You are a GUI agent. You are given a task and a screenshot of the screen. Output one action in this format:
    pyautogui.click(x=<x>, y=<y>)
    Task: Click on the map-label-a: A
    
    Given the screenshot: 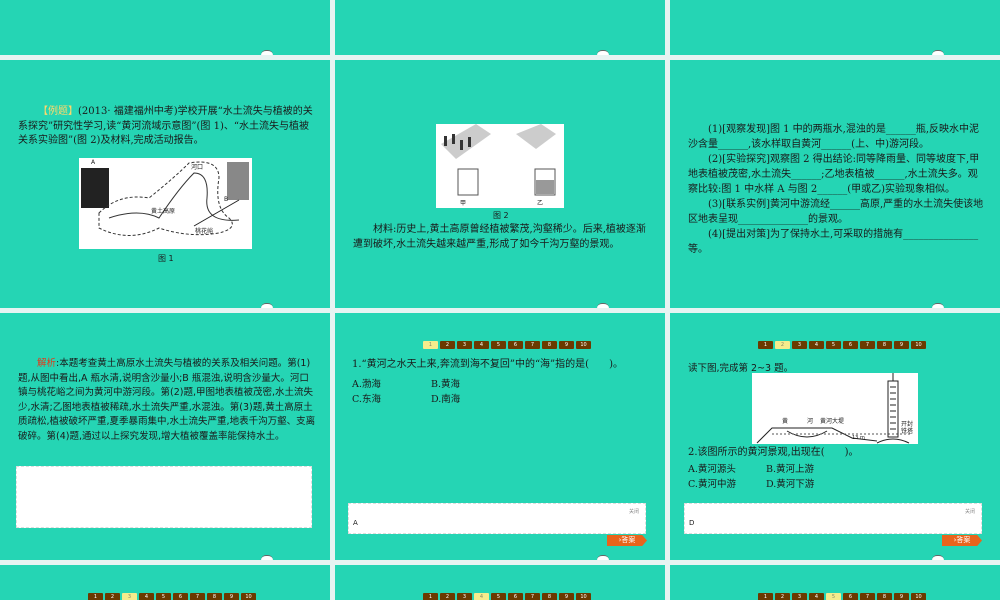 What is the action you would take?
    pyautogui.click(x=93, y=162)
    